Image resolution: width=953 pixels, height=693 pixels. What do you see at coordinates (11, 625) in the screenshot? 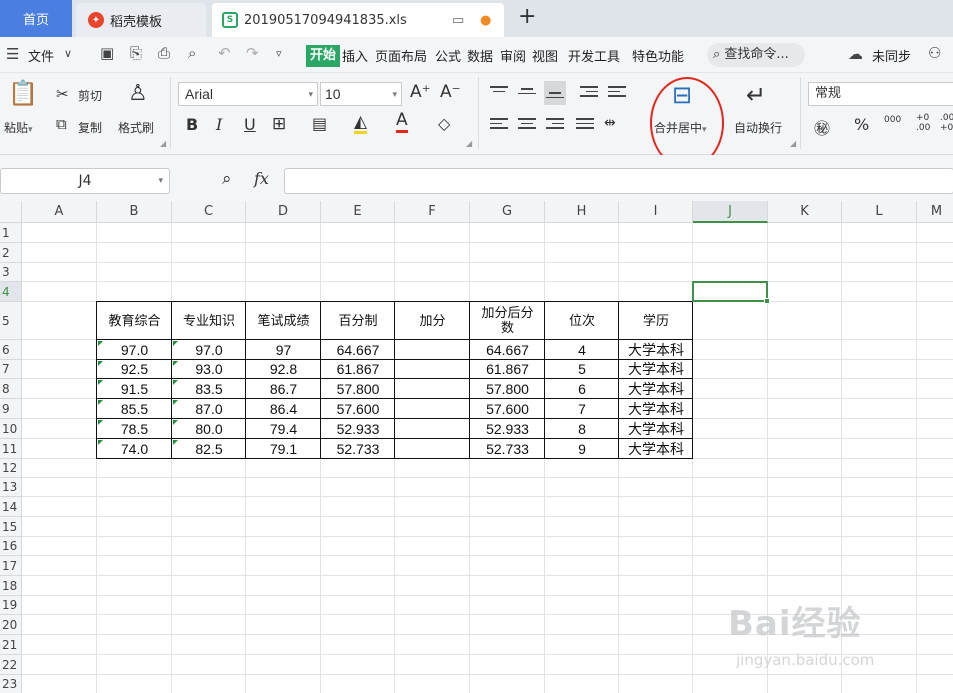
I see `row-header-20: 20` at bounding box center [11, 625].